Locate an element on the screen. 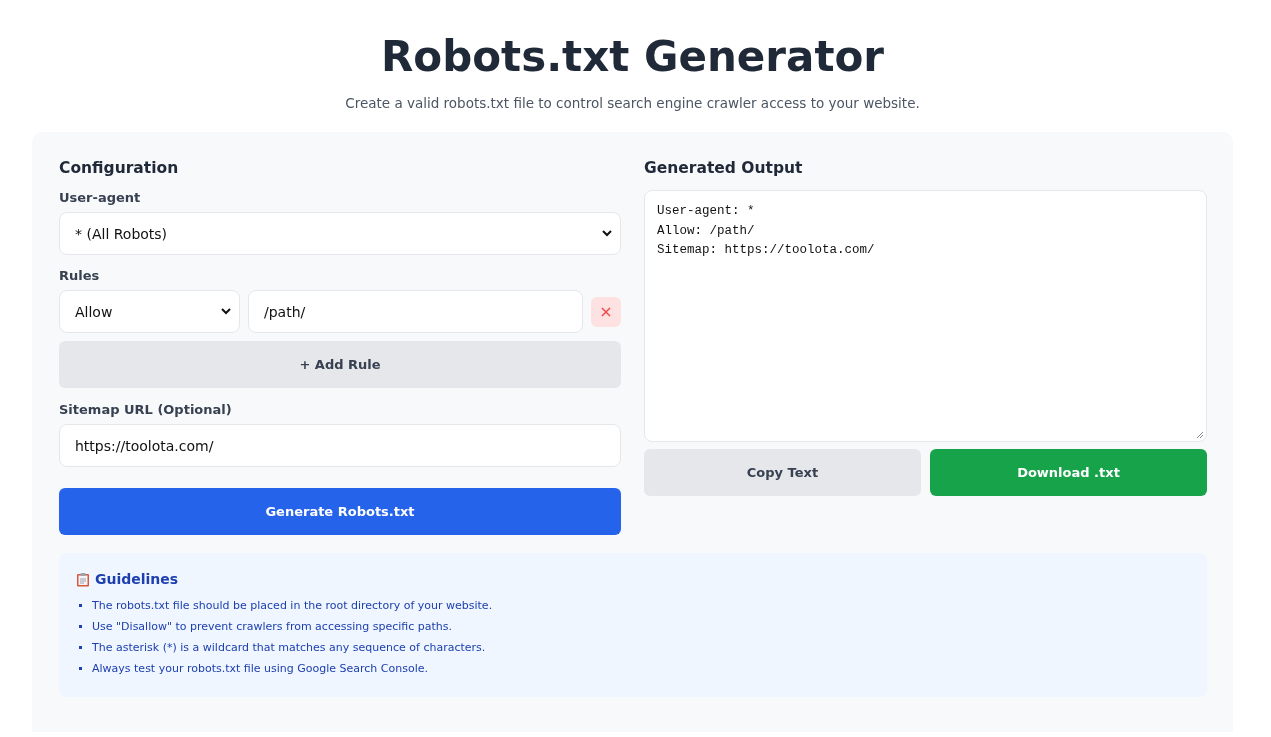 The width and height of the screenshot is (1271, 737). sitemap-input: https://toolota.com/ is located at coordinates (340, 445).